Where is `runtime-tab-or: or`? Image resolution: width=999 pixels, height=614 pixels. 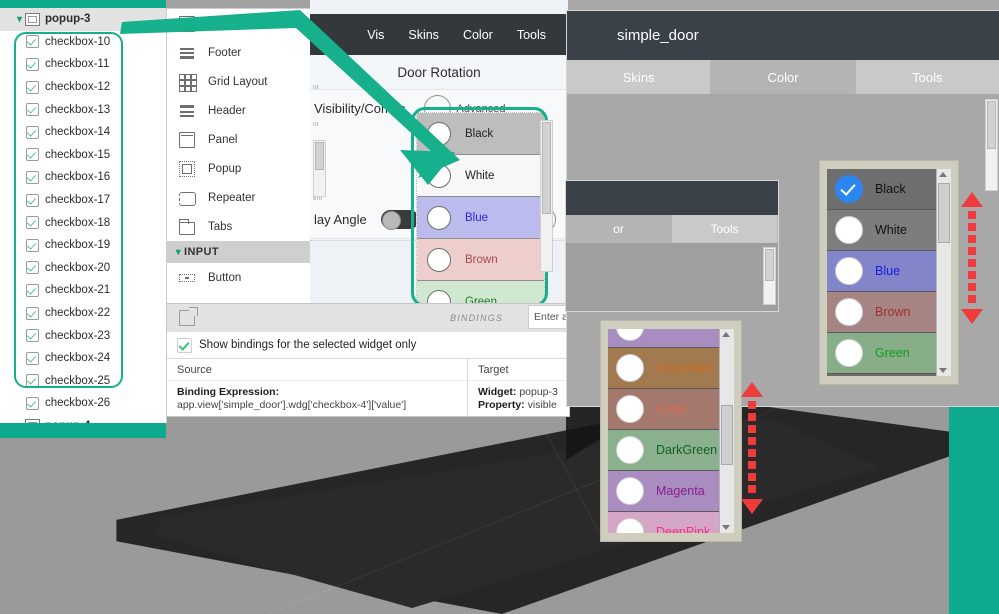
runtime-tab-or: or is located at coordinates (619, 229).